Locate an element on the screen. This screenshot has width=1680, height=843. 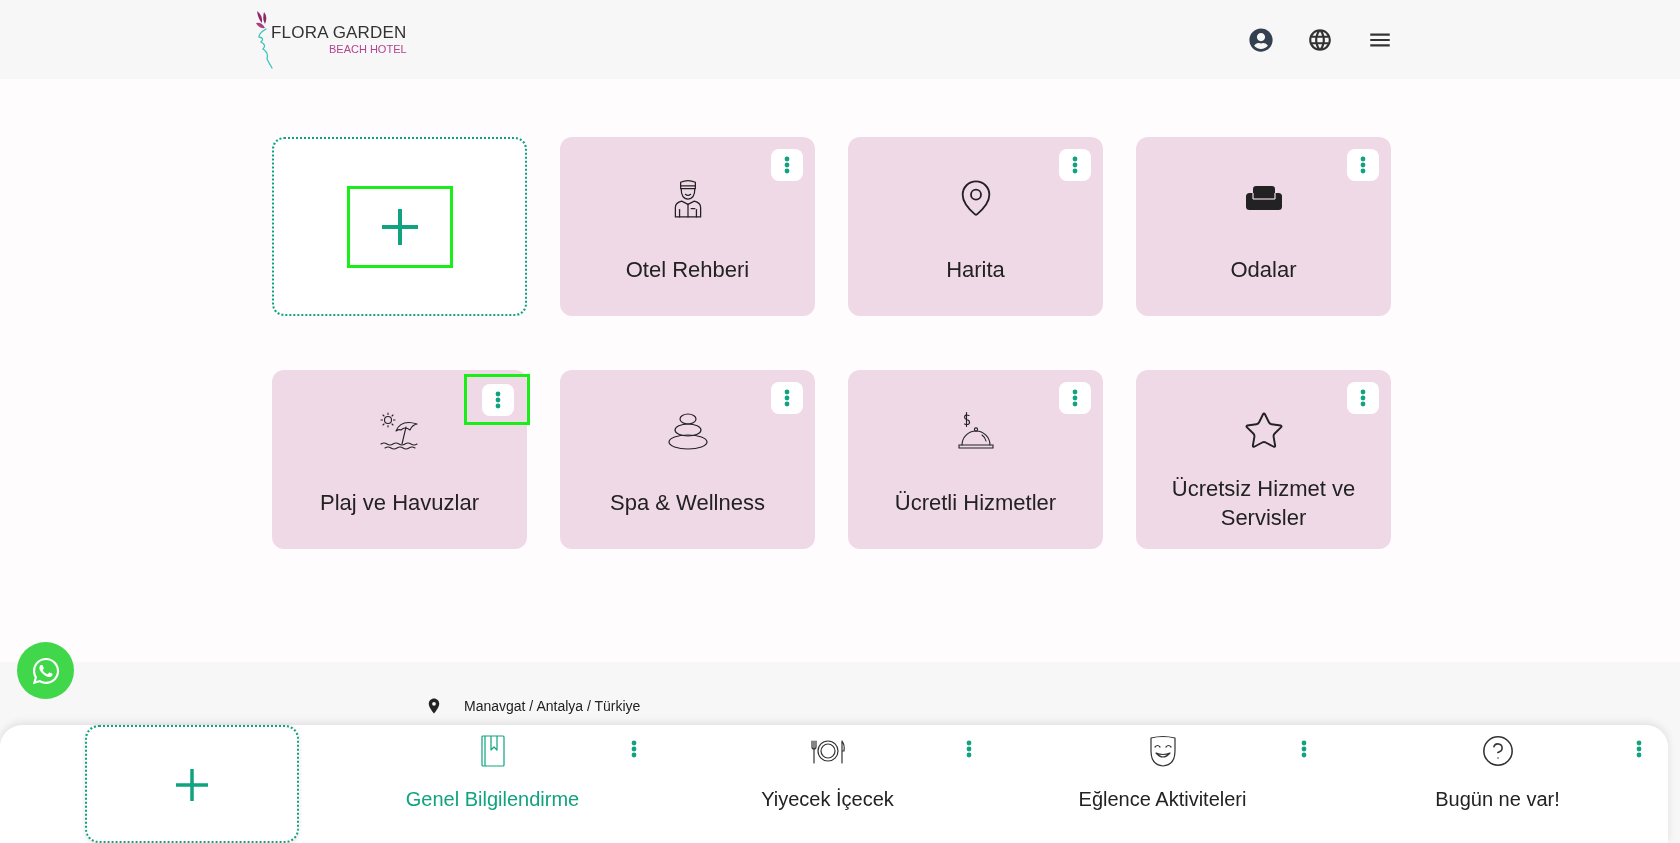
category-title: Harita is located at coordinates (975, 270).